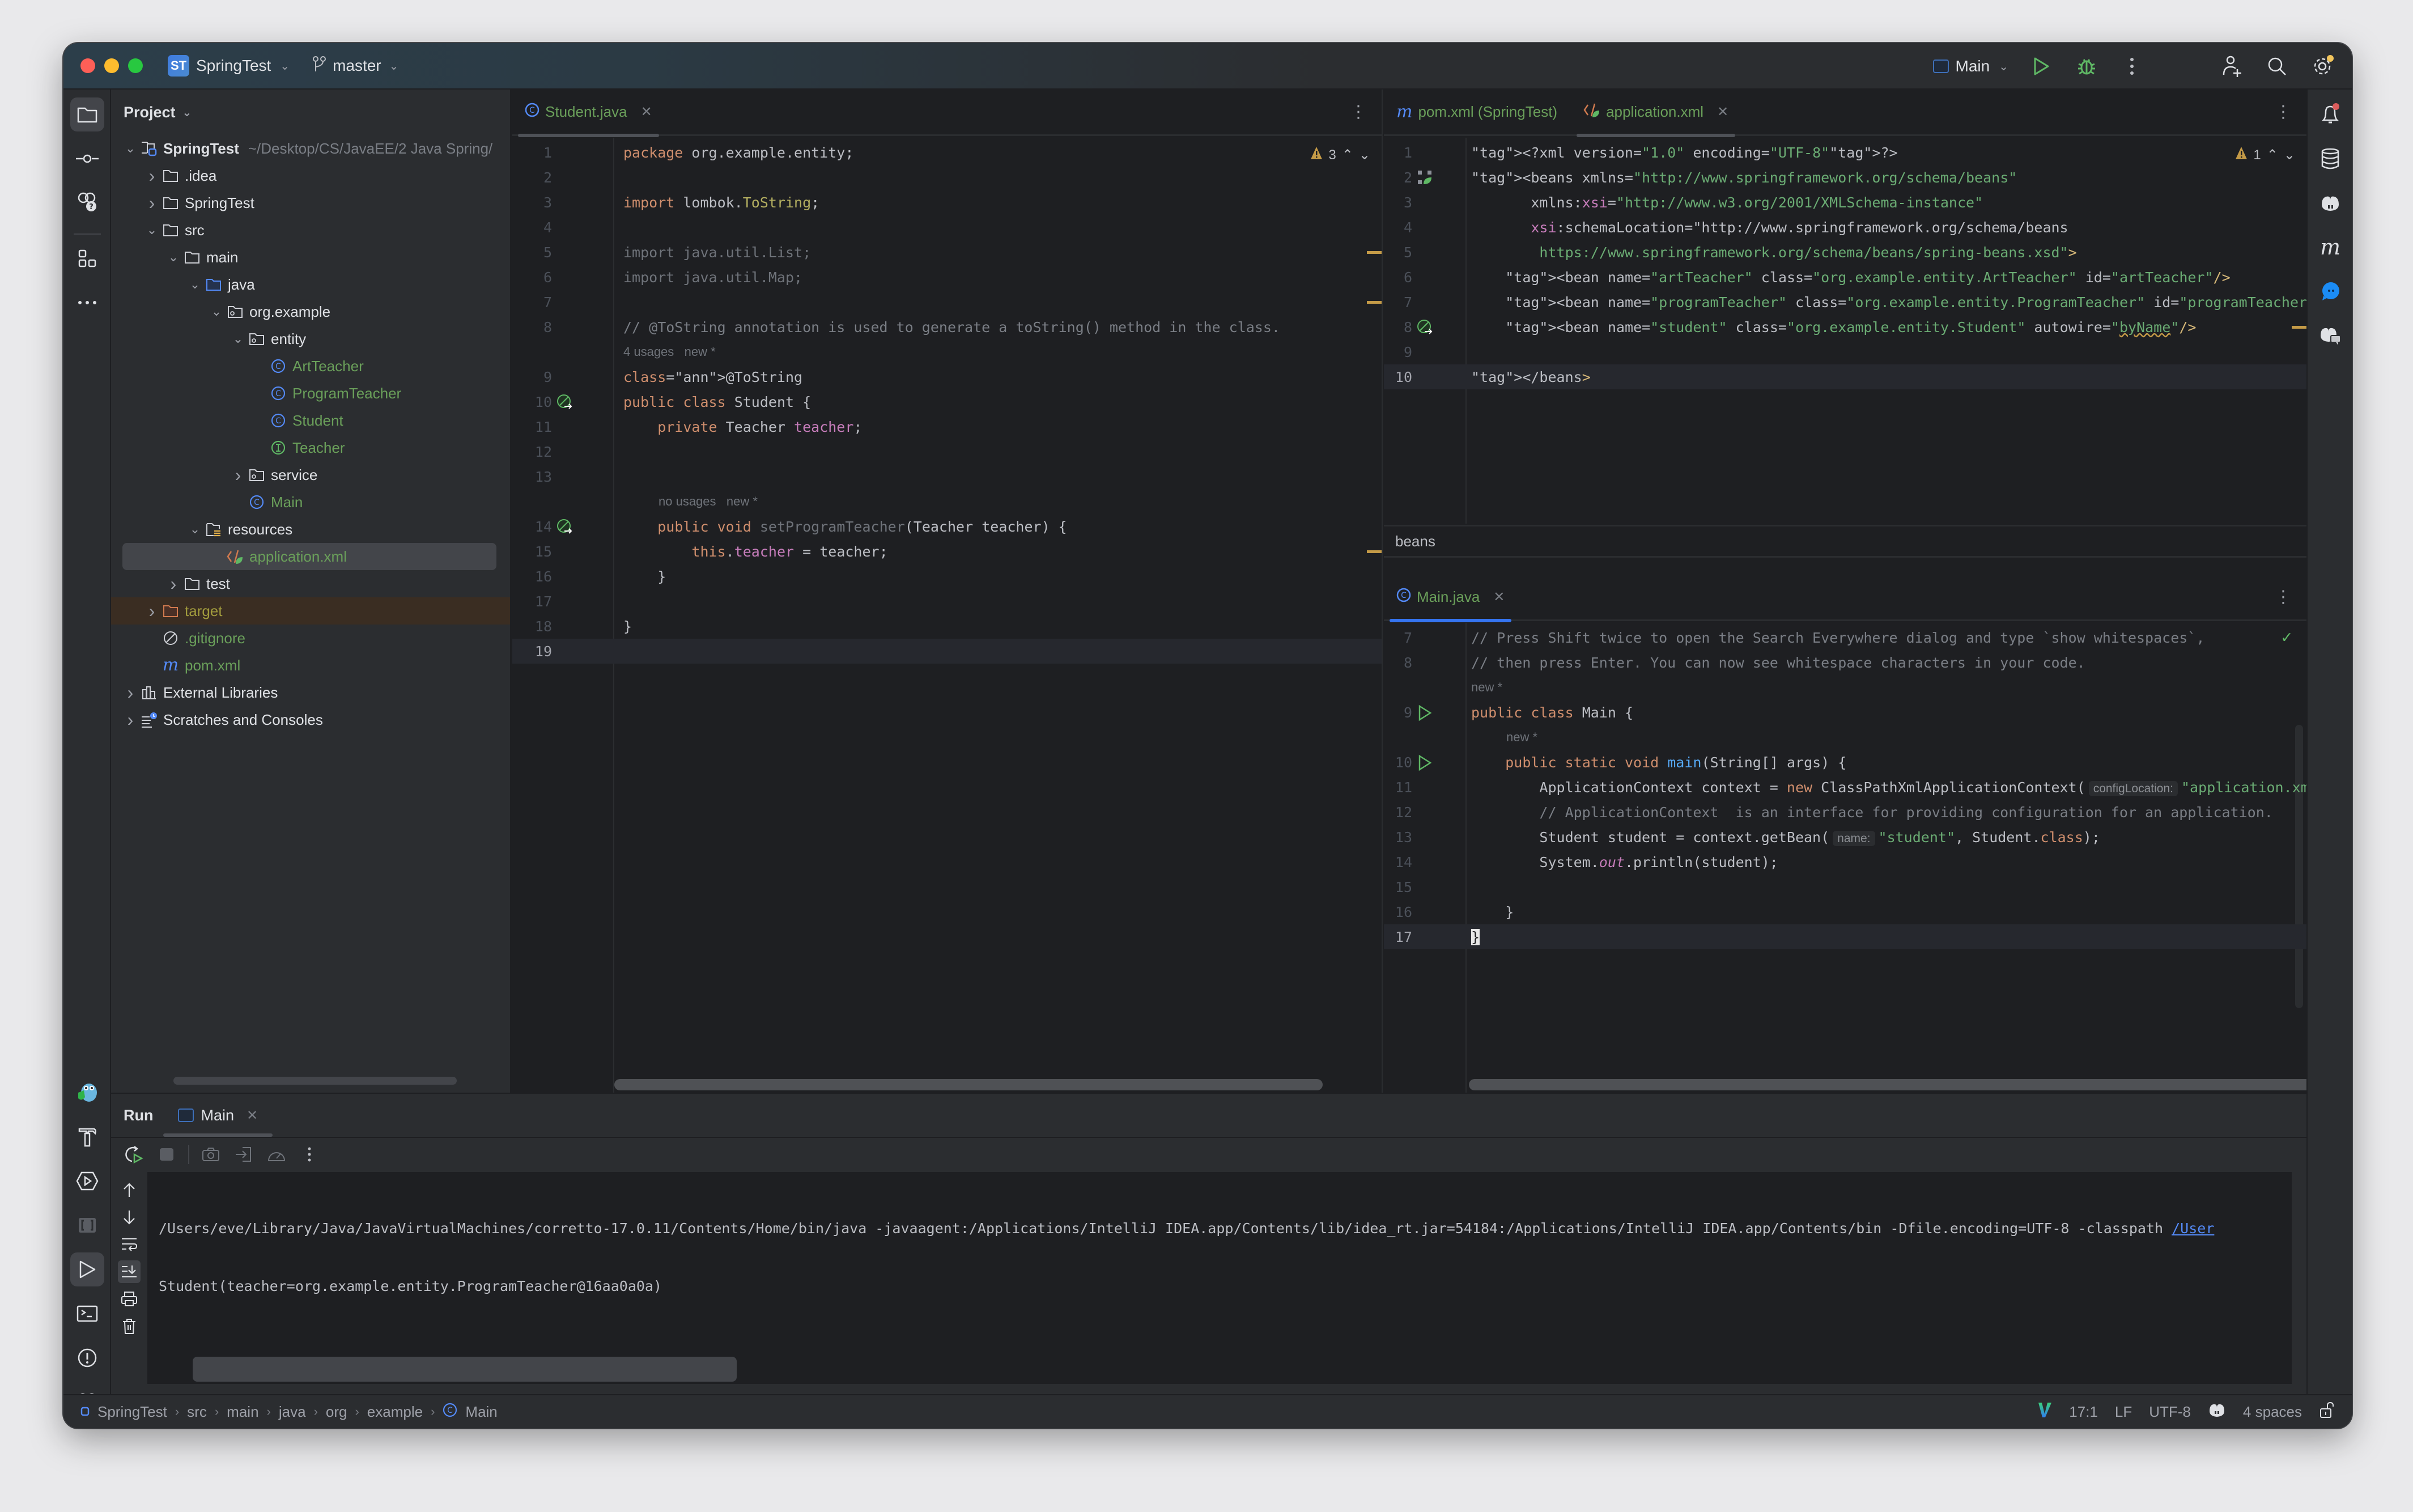  What do you see at coordinates (87, 1269) in the screenshot?
I see `run-tool-button` at bounding box center [87, 1269].